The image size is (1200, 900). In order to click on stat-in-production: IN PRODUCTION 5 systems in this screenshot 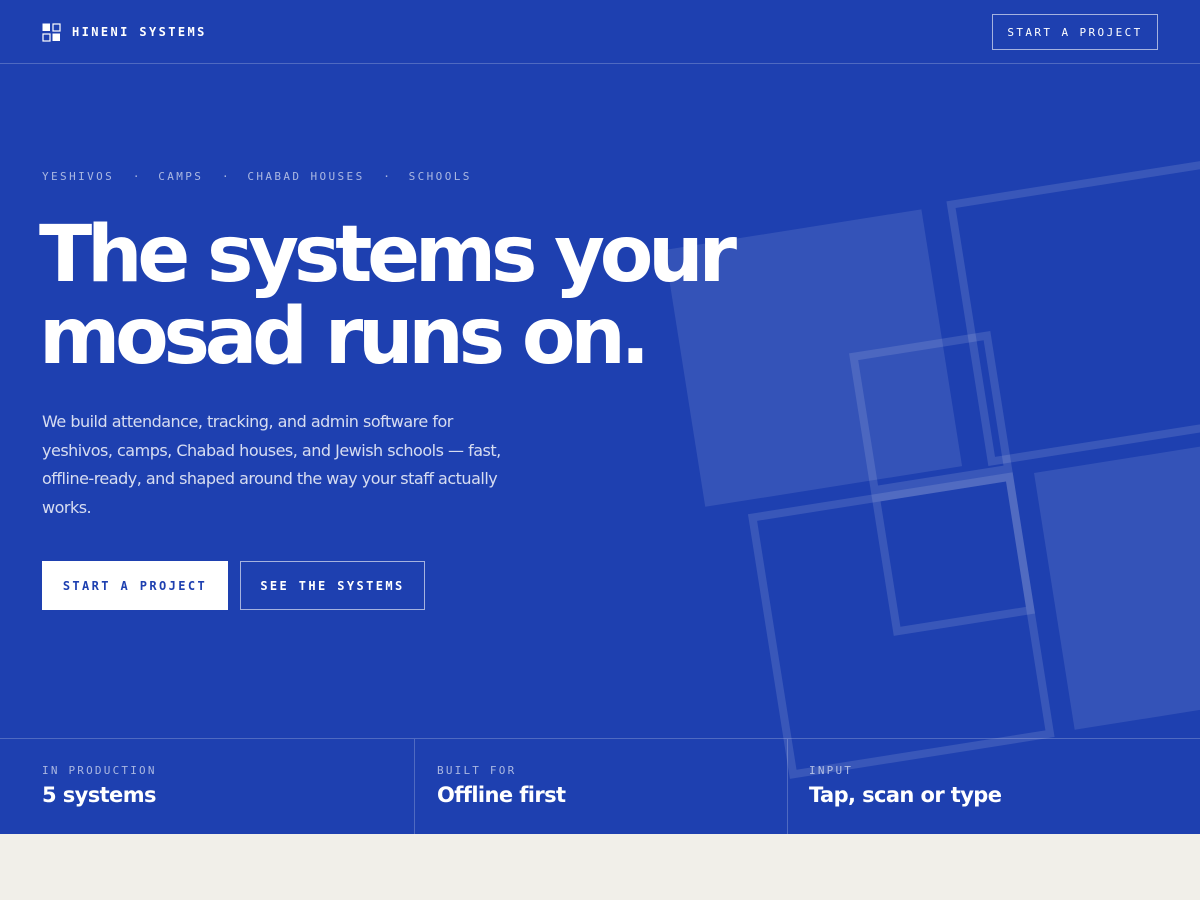, I will do `click(207, 786)`.